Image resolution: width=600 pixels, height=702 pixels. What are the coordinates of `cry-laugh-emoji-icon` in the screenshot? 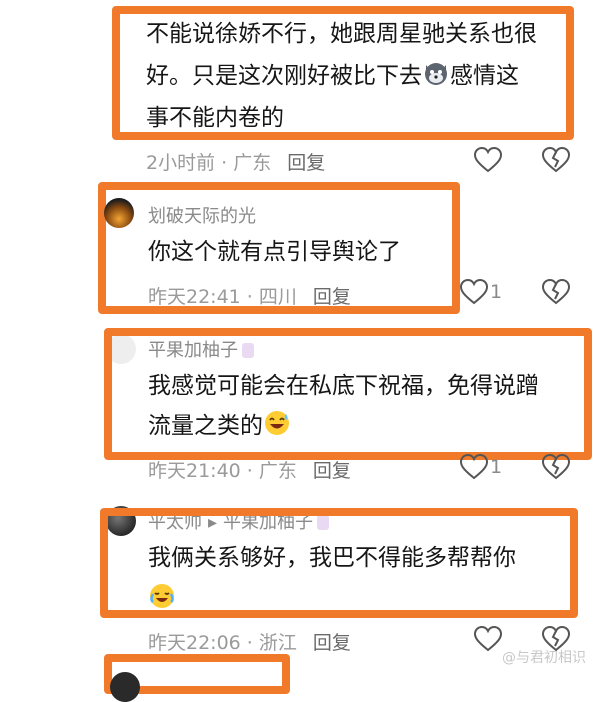 It's located at (162, 596).